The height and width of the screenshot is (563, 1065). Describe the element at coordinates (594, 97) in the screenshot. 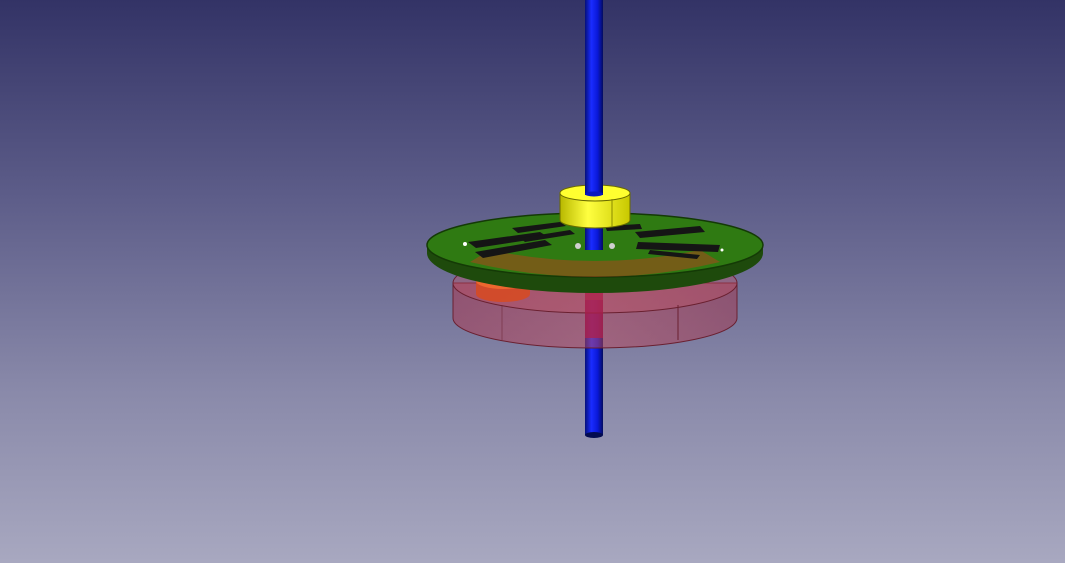

I see `shaft-upper` at that location.